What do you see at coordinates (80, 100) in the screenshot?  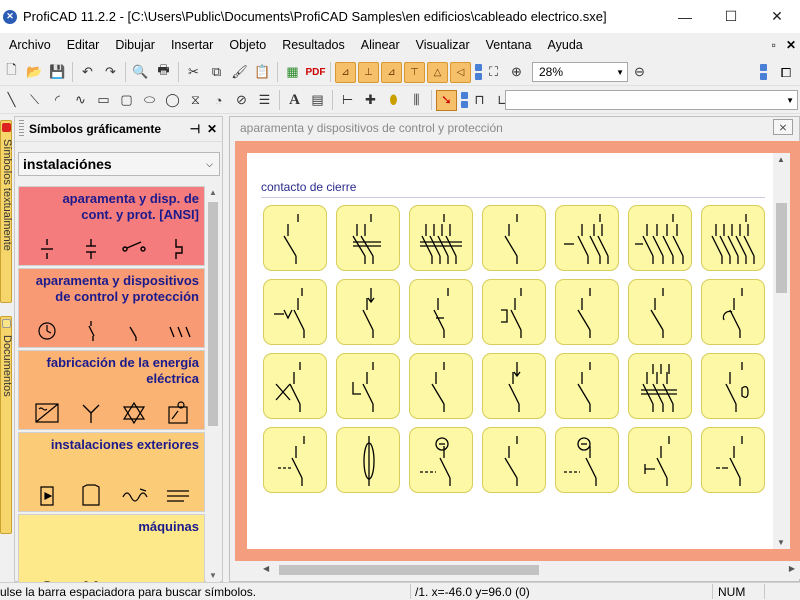 I see `curve-icon: ∿` at bounding box center [80, 100].